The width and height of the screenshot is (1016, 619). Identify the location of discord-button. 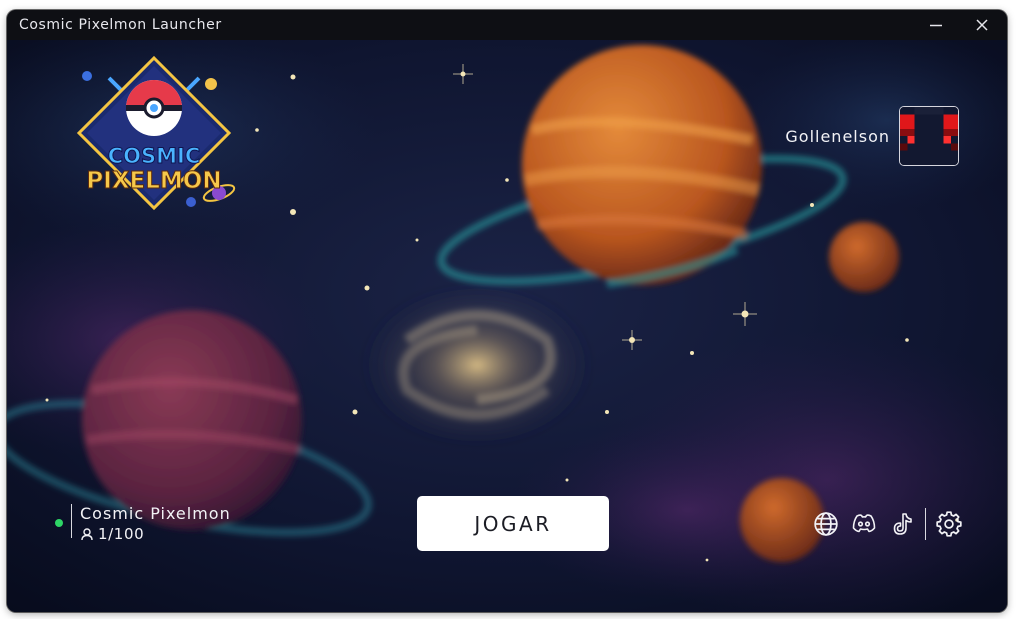
(864, 524).